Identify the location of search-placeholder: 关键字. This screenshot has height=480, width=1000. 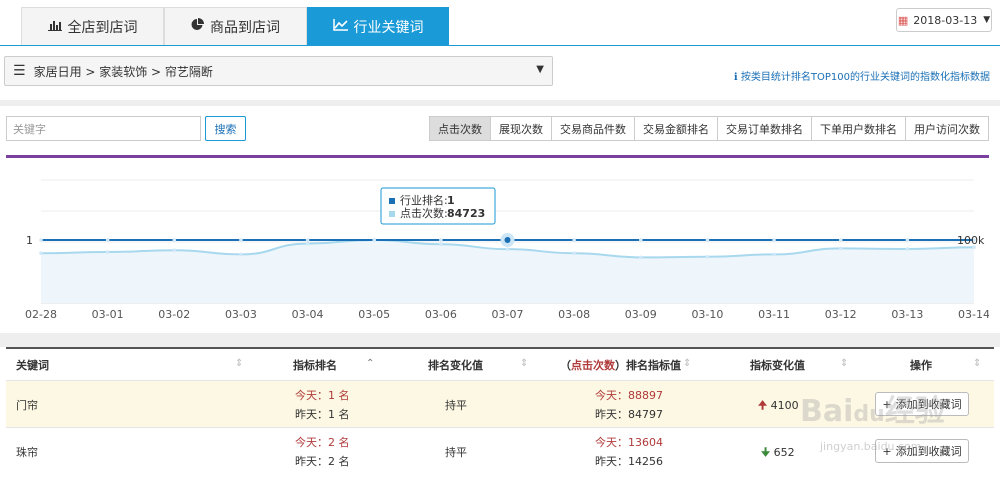
(29, 129).